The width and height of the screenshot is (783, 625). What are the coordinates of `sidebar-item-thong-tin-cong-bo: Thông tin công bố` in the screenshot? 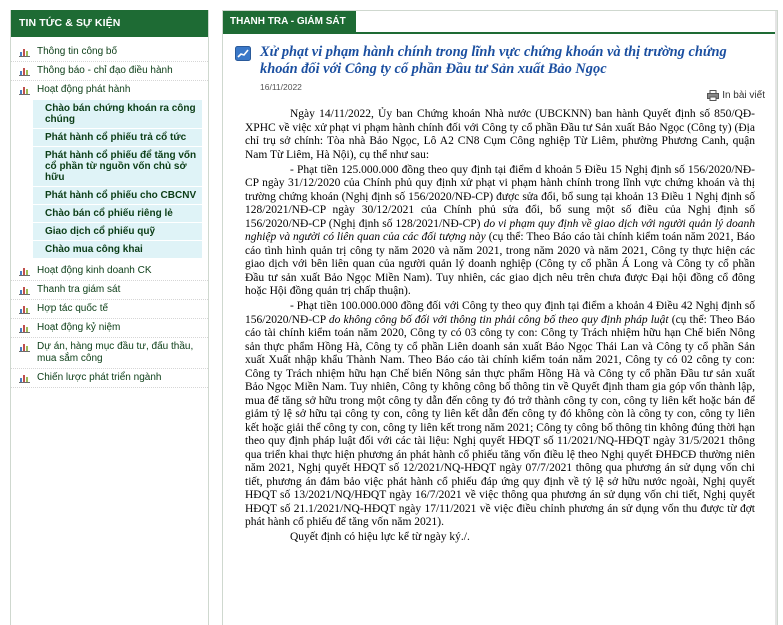 It's located at (109, 52).